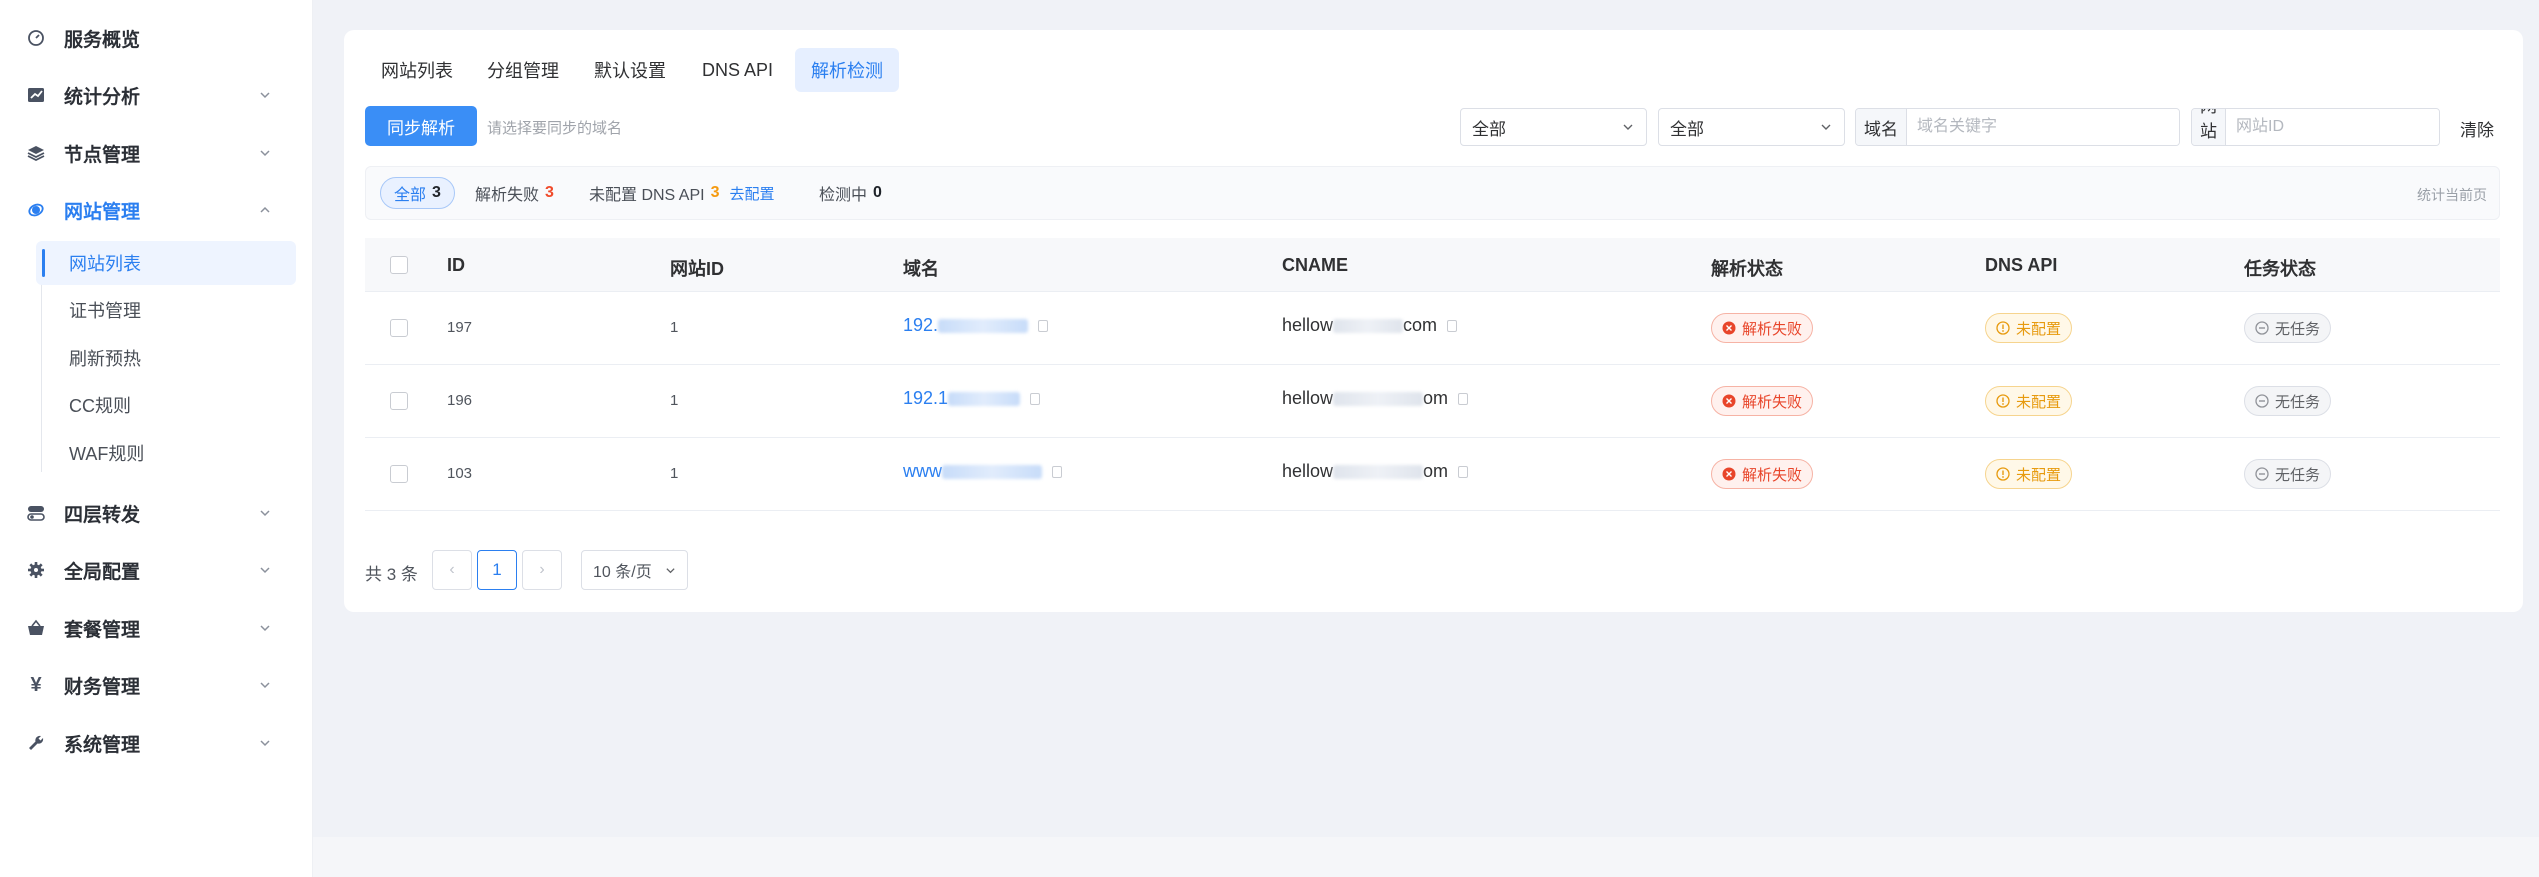 Image resolution: width=2539 pixels, height=877 pixels. I want to click on table-row: 197 1 192. hellow com 解析失败 未配置 无任务, so click(1432, 328).